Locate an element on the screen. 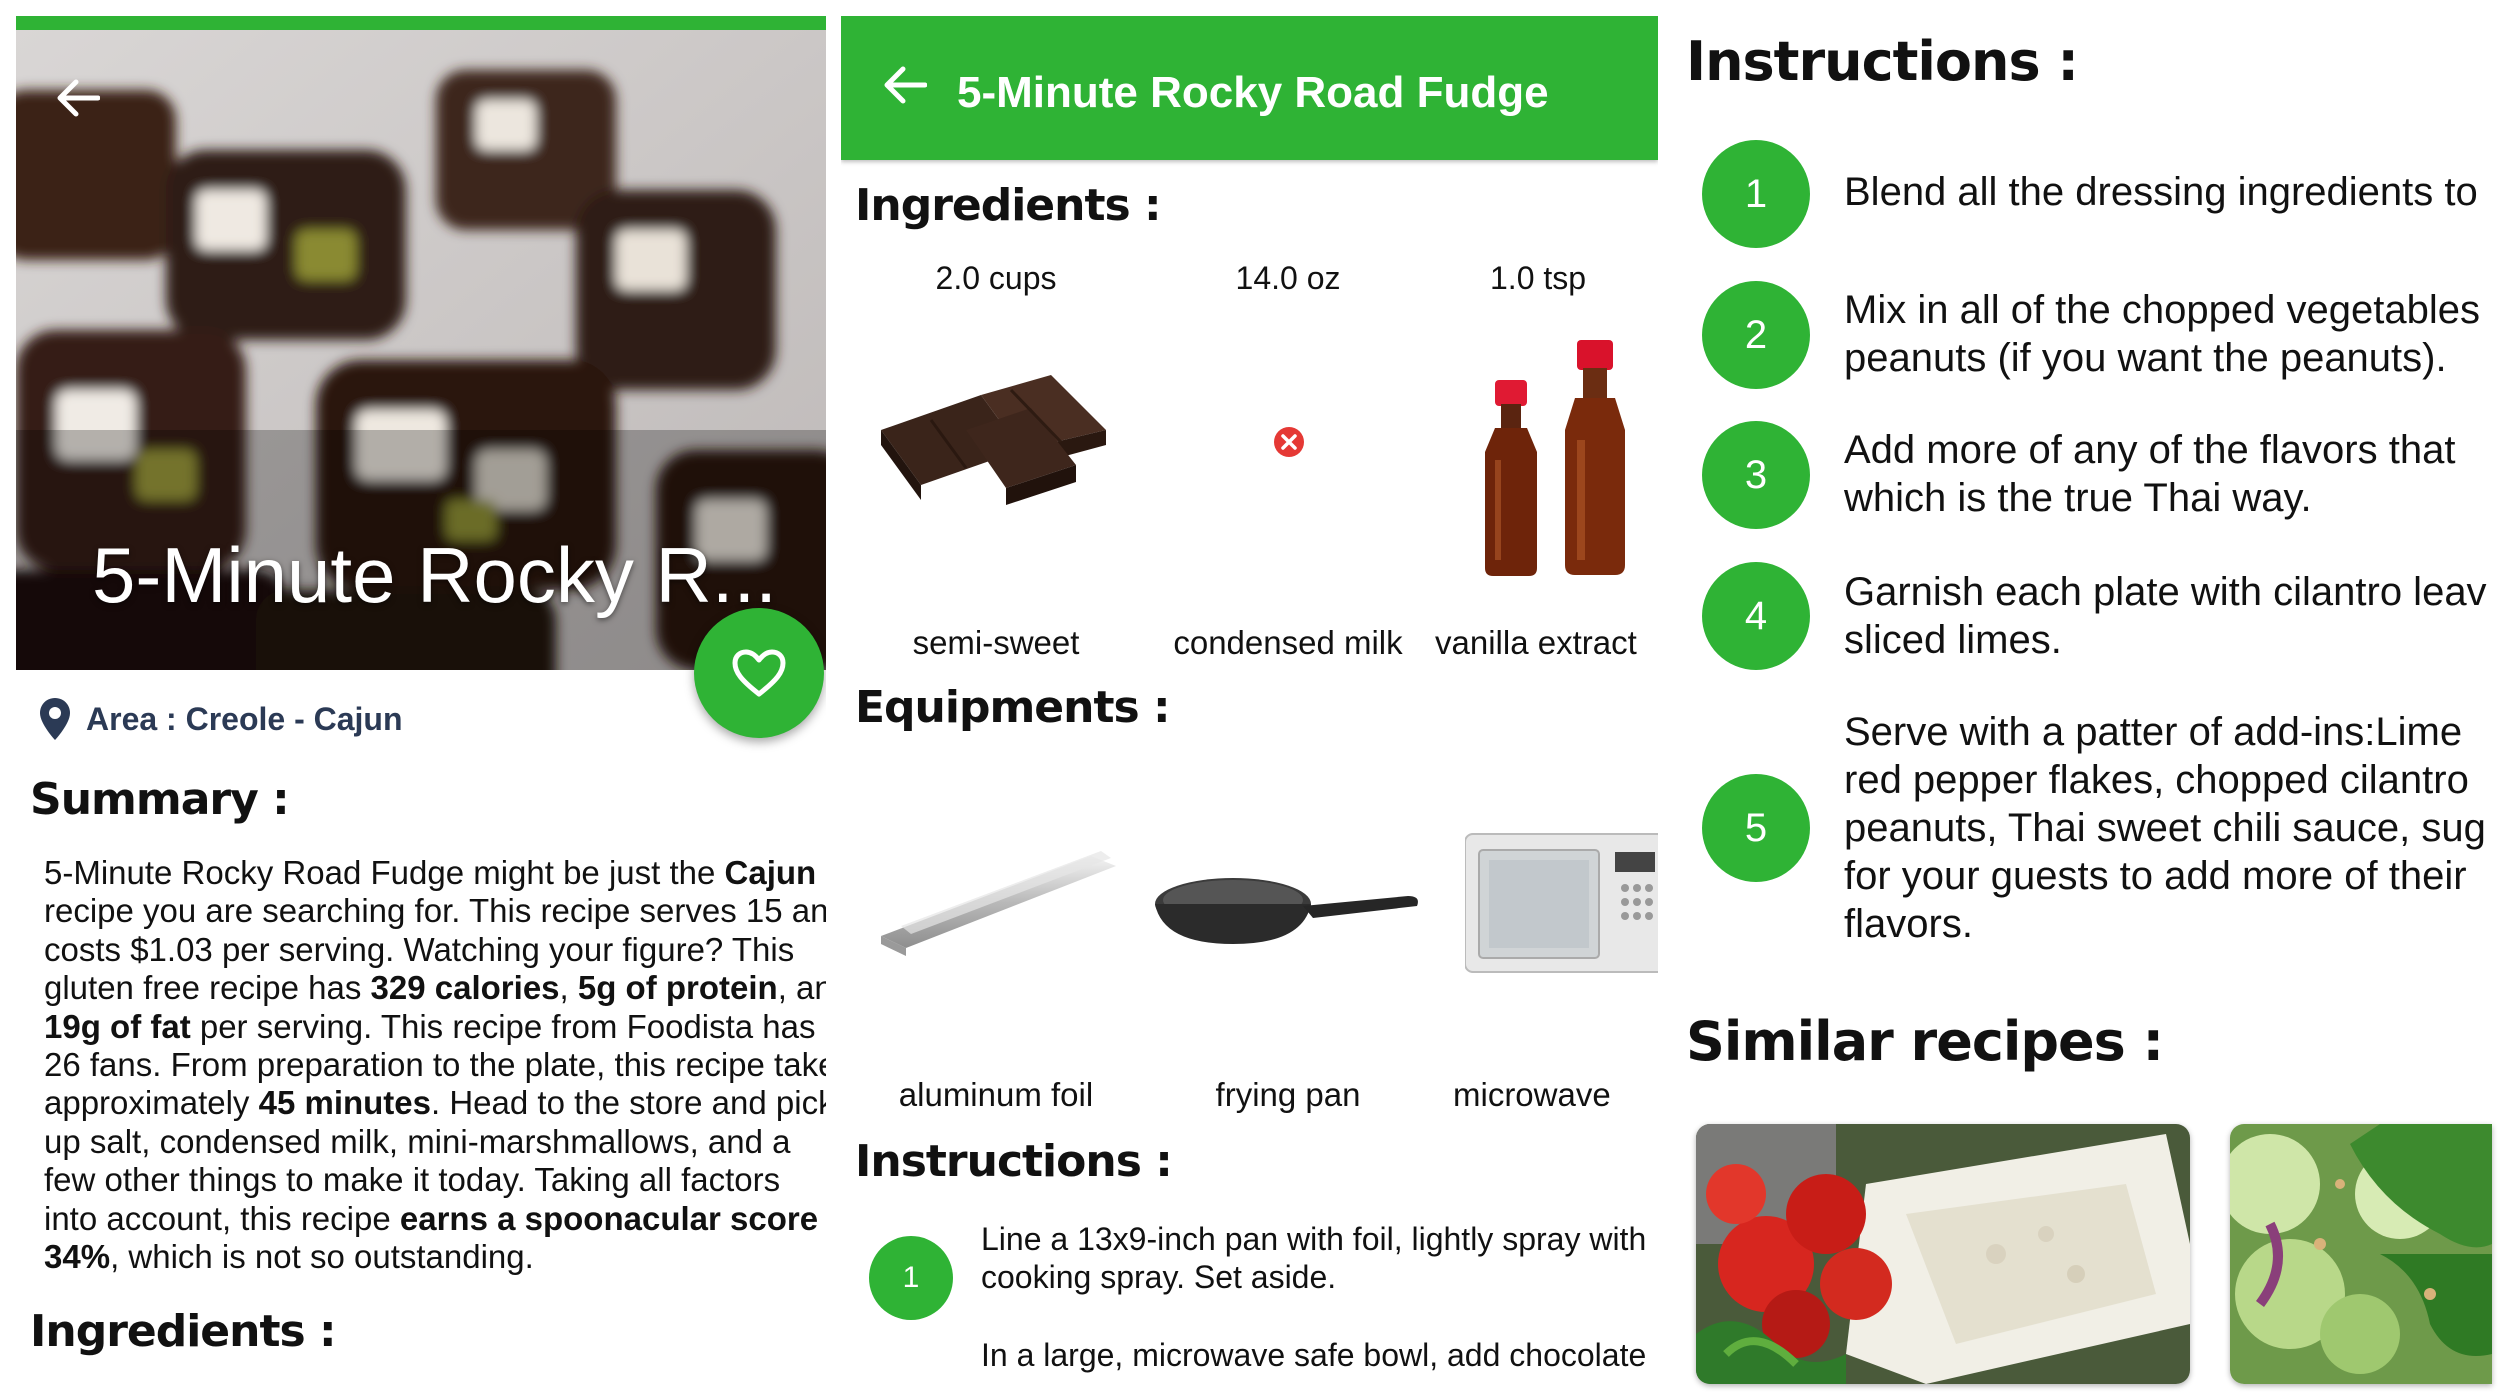 The image size is (2500, 1400). microwave-image is located at coordinates (1561, 903).